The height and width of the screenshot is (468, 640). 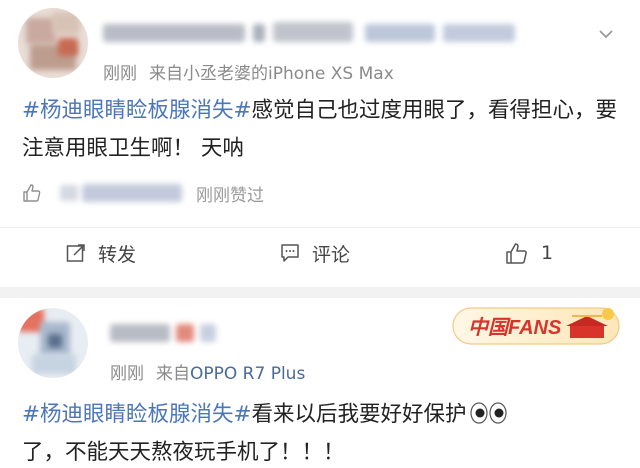 I want to click on liker-names-blurred, so click(x=125, y=193).